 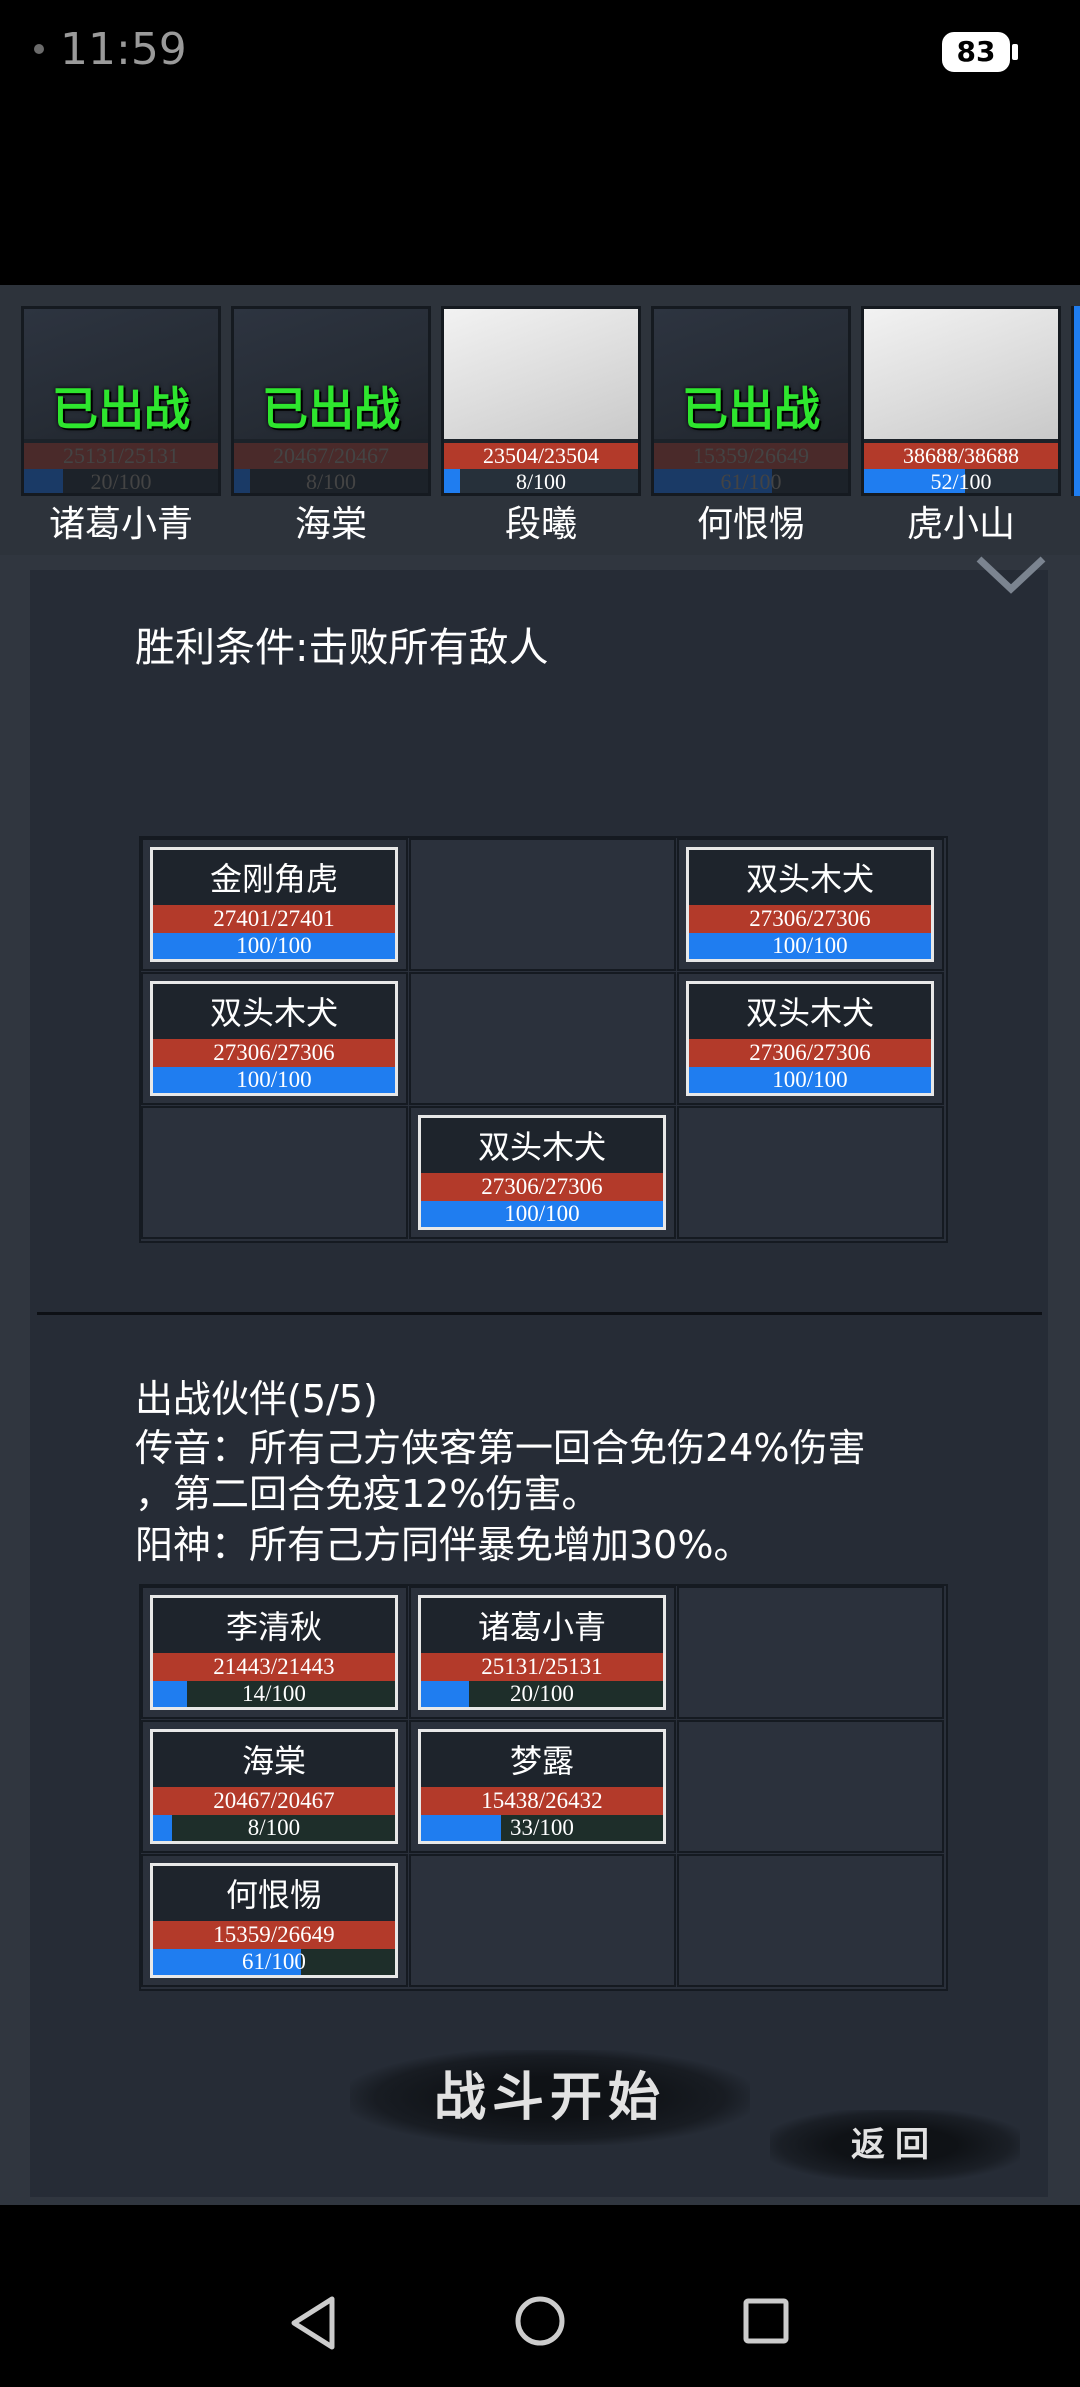 What do you see at coordinates (541, 1627) in the screenshot?
I see `unit-name: 诸葛小青` at bounding box center [541, 1627].